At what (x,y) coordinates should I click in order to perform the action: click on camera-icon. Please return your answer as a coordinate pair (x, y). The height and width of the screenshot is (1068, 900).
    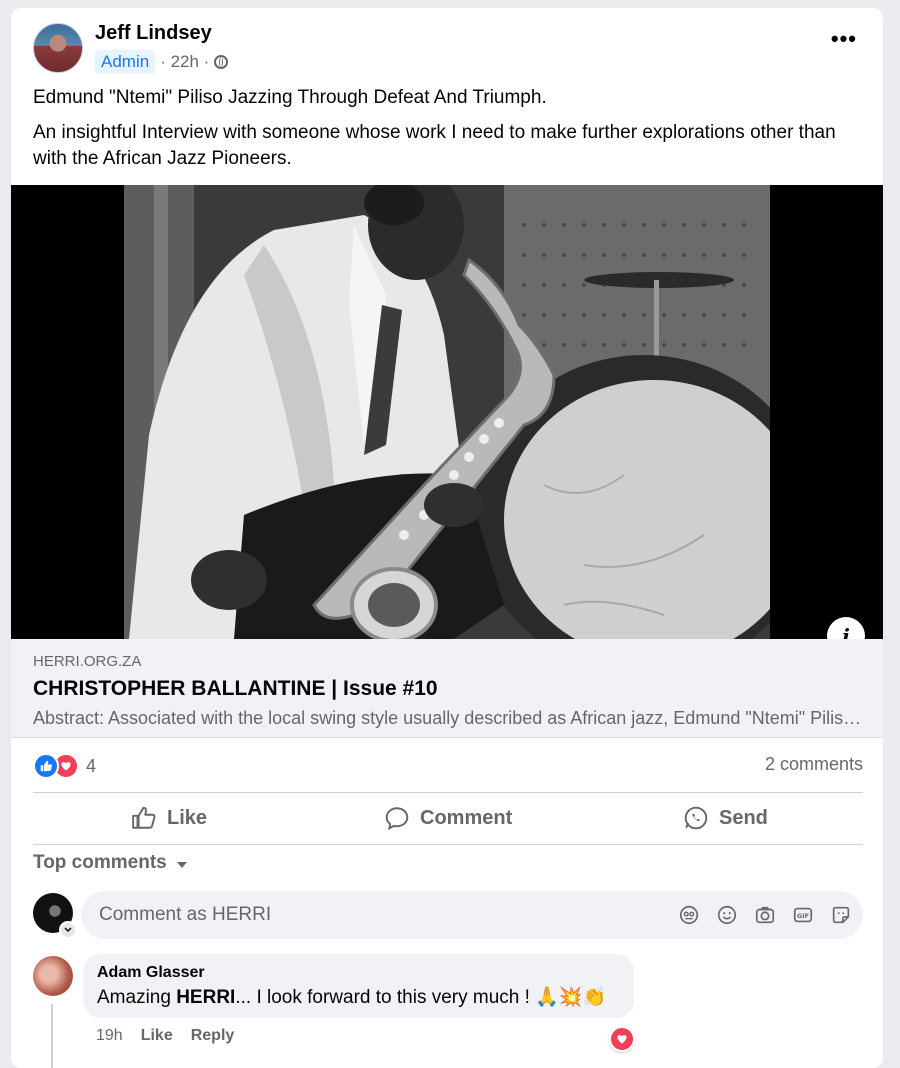
    Looking at the image, I should click on (765, 915).